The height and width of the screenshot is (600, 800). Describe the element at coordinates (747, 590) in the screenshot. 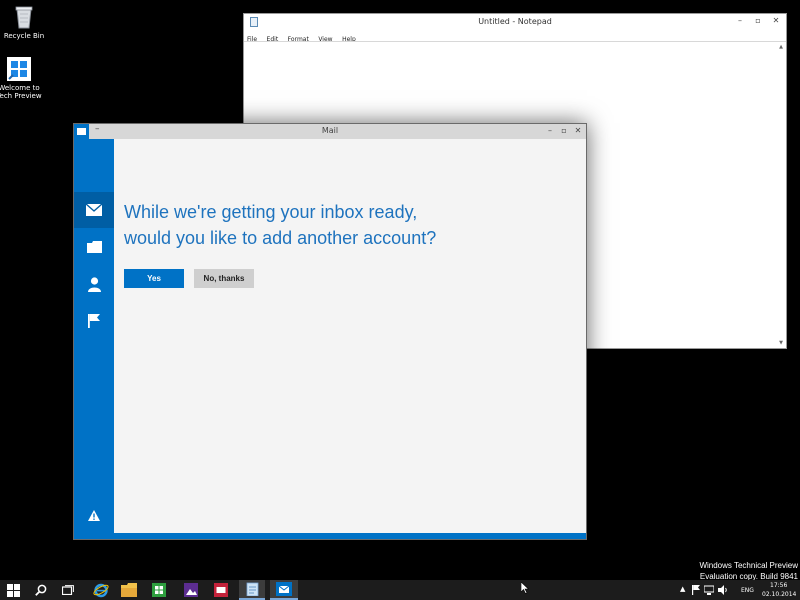

I see `language-indicator: ENG` at that location.